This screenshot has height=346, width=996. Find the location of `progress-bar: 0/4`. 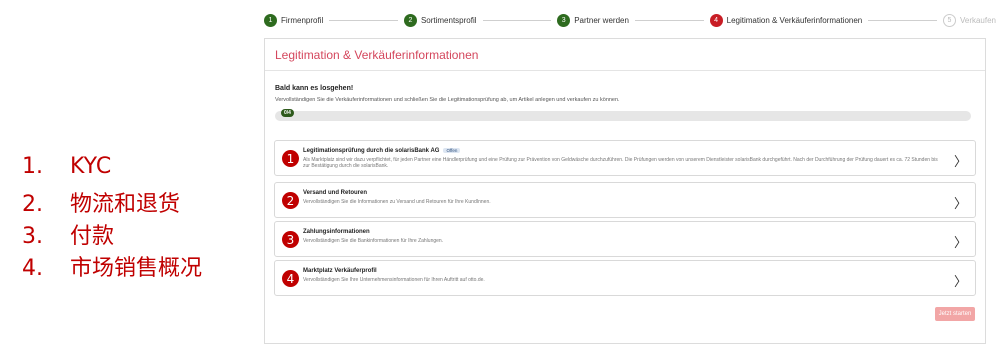

progress-bar: 0/4 is located at coordinates (623, 115).